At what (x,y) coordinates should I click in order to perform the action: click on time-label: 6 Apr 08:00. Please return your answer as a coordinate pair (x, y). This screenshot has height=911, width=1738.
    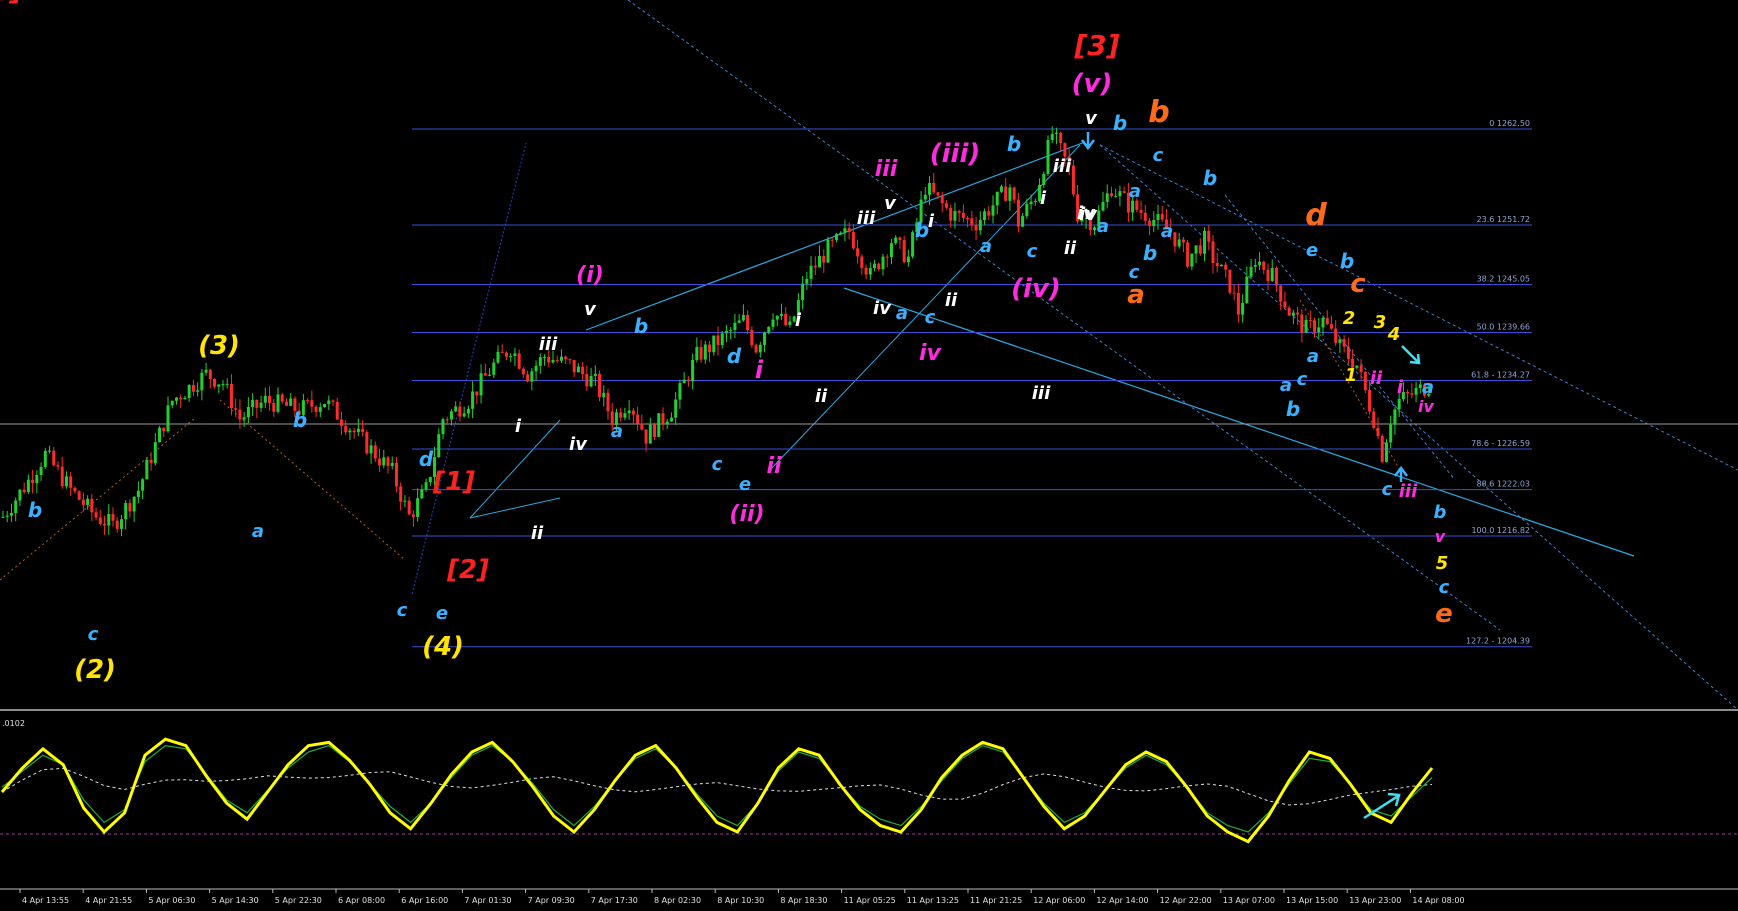
    Looking at the image, I should click on (361, 900).